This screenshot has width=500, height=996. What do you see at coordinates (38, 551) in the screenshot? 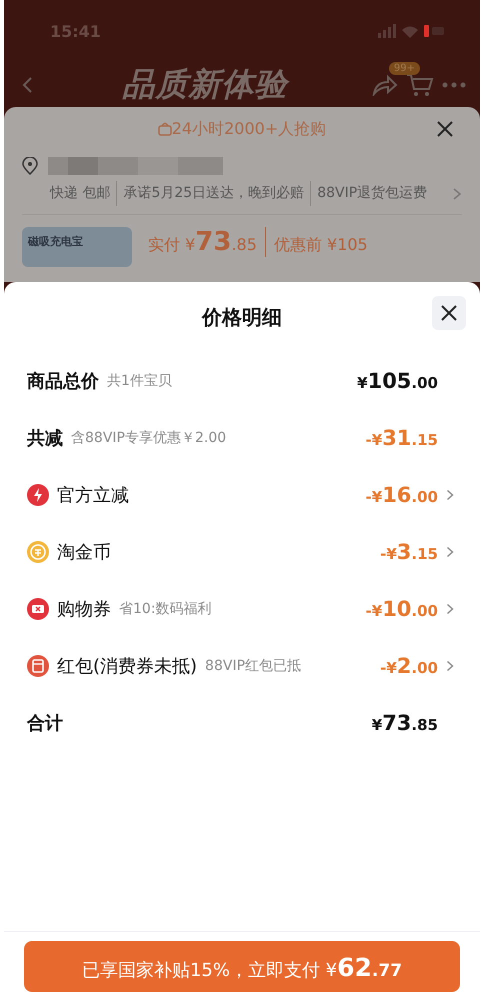
I see `coin-icon` at bounding box center [38, 551].